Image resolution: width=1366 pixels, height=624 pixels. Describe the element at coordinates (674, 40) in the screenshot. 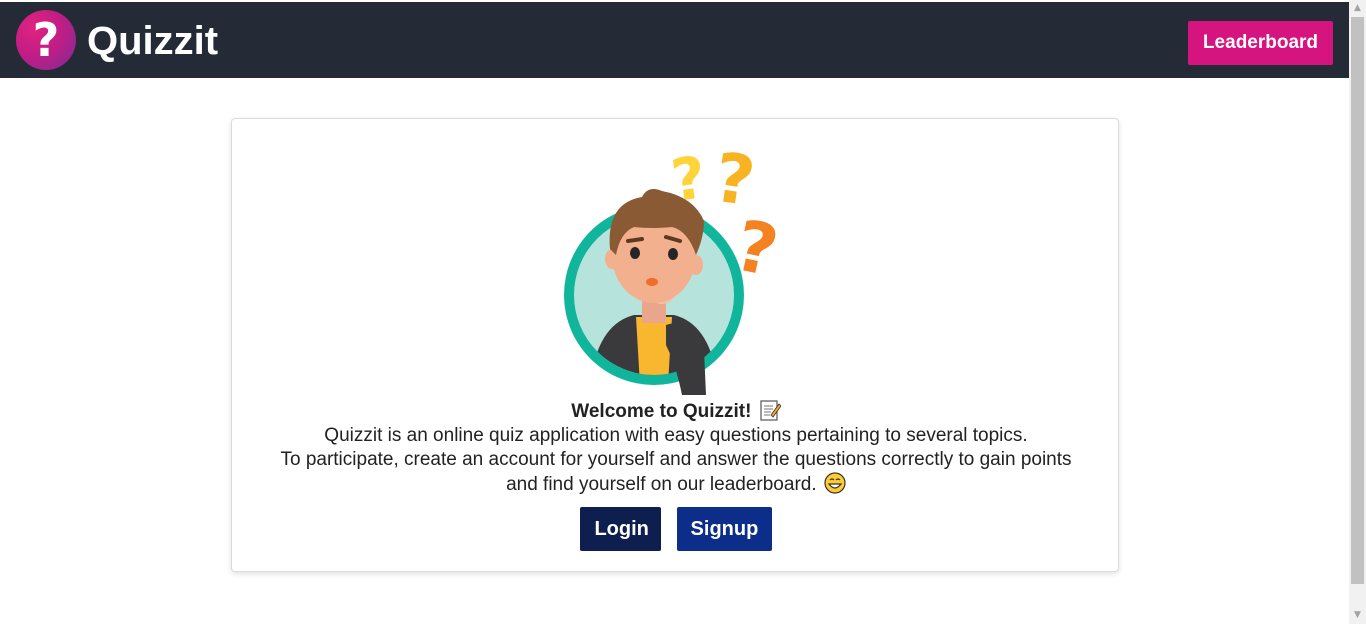

I see `top-navbar: ? Quizzit Leaderboard` at that location.